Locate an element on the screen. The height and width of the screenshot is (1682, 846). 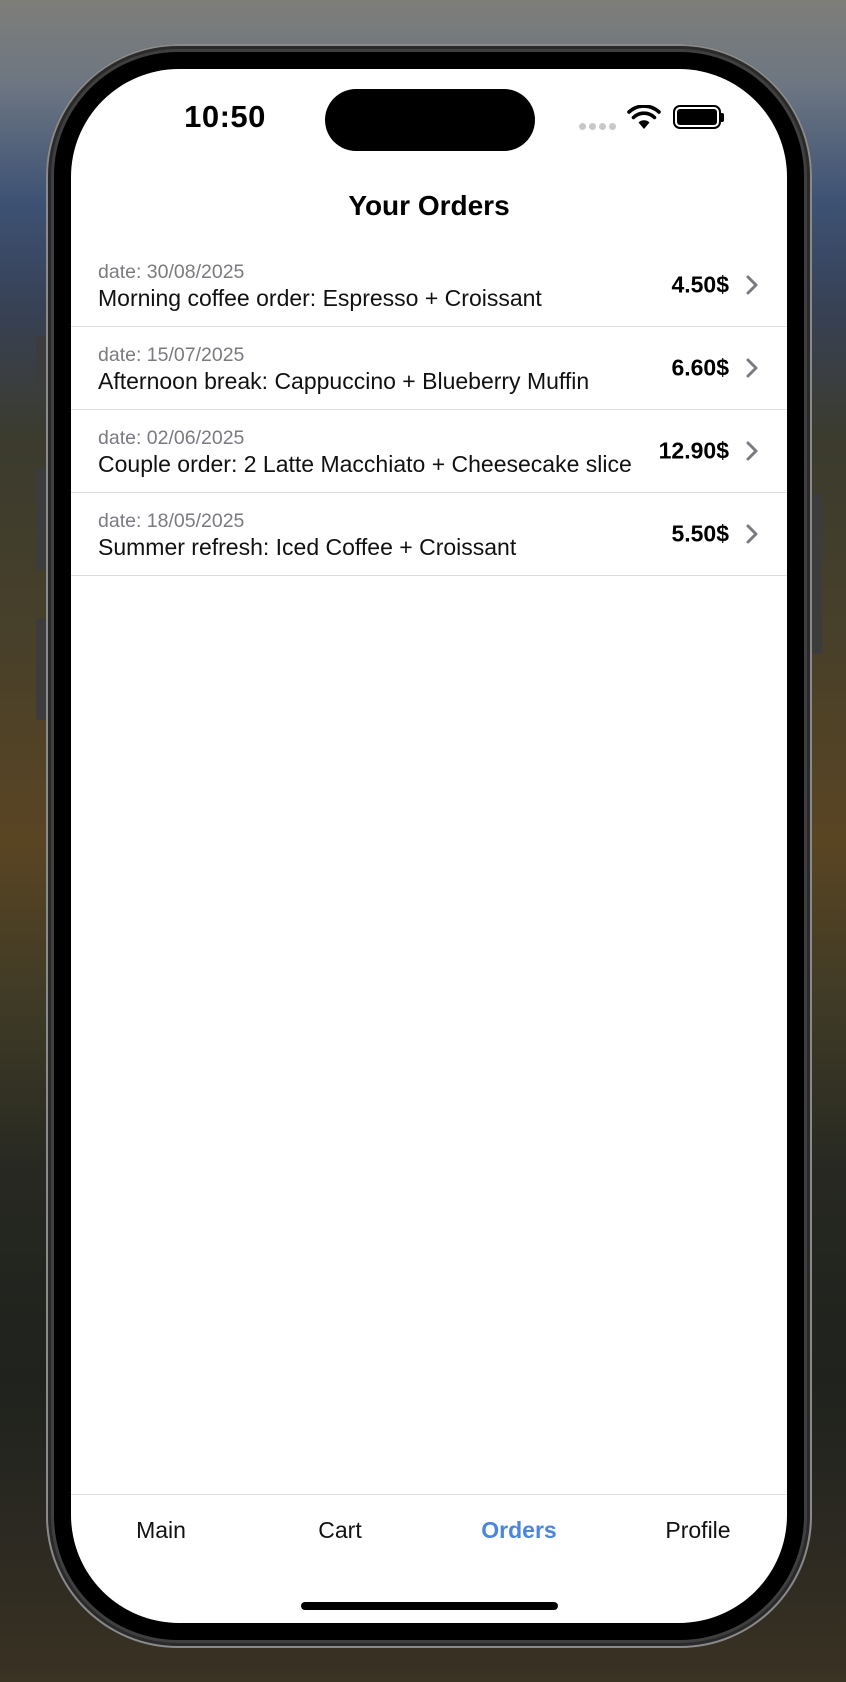
tab-bar: Main Cart Orders Profile is located at coordinates (429, 1529).